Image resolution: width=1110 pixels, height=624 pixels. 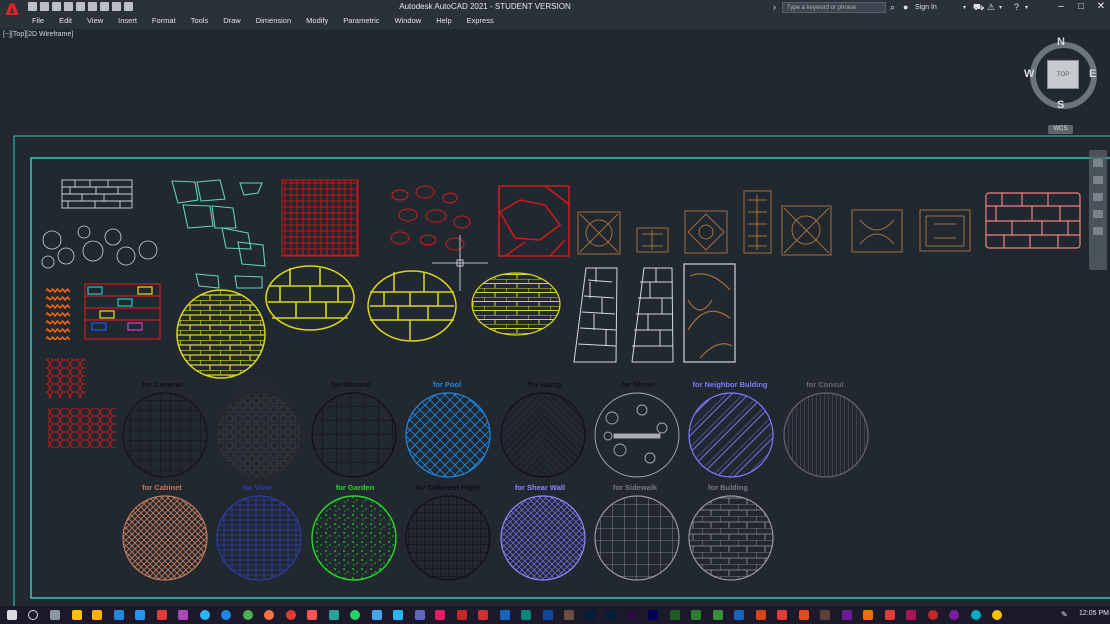 I want to click on label-garden: for Garden, so click(x=355, y=487).